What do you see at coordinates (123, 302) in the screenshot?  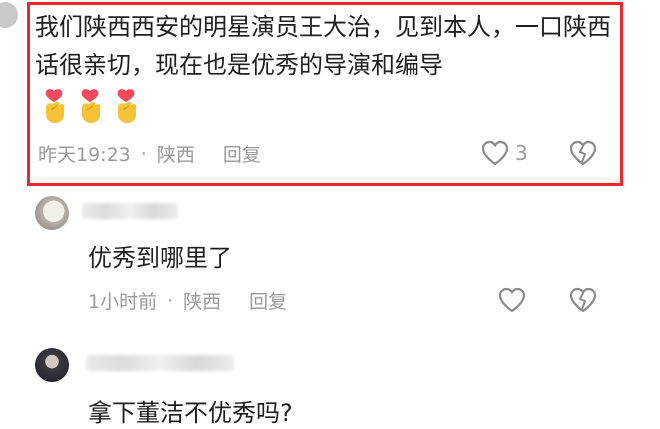 I see `comment-time: 1小时前` at bounding box center [123, 302].